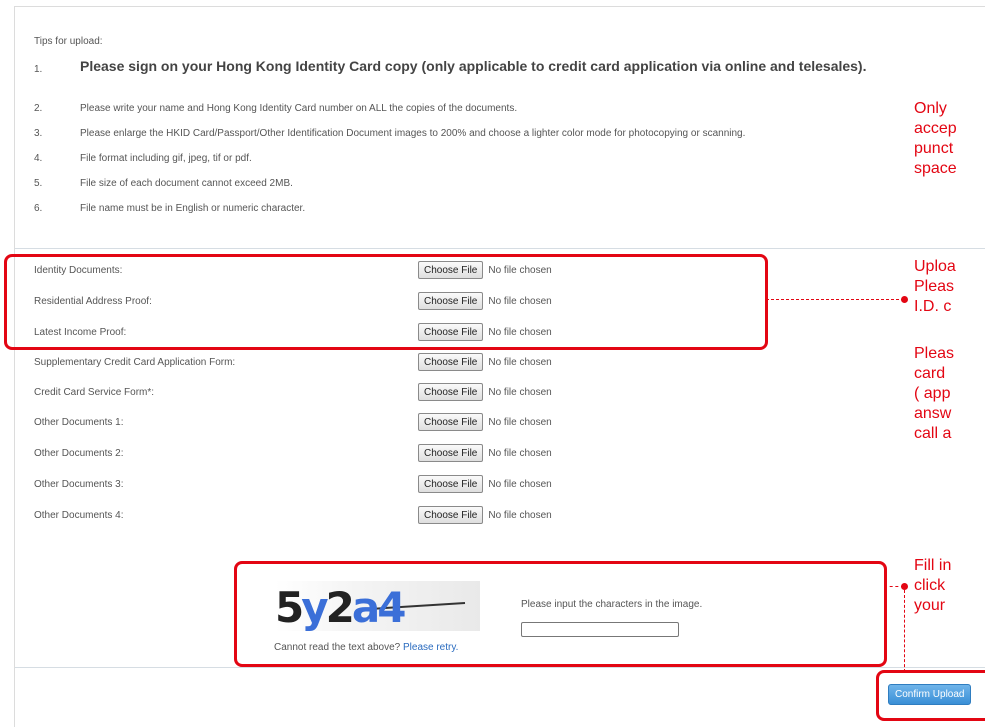 This screenshot has width=985, height=727. I want to click on confirm-upload-button: Confirm Upload, so click(930, 694).